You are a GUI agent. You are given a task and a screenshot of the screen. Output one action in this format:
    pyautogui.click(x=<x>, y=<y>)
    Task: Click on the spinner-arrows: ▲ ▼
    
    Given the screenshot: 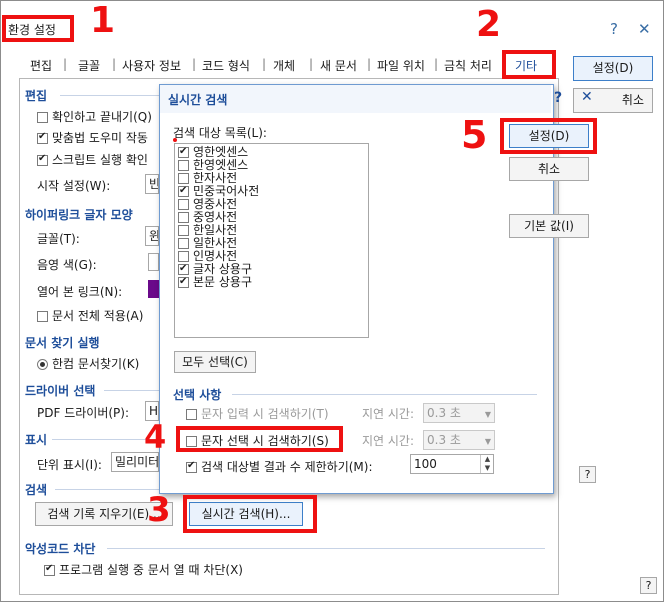 What is the action you would take?
    pyautogui.click(x=487, y=464)
    